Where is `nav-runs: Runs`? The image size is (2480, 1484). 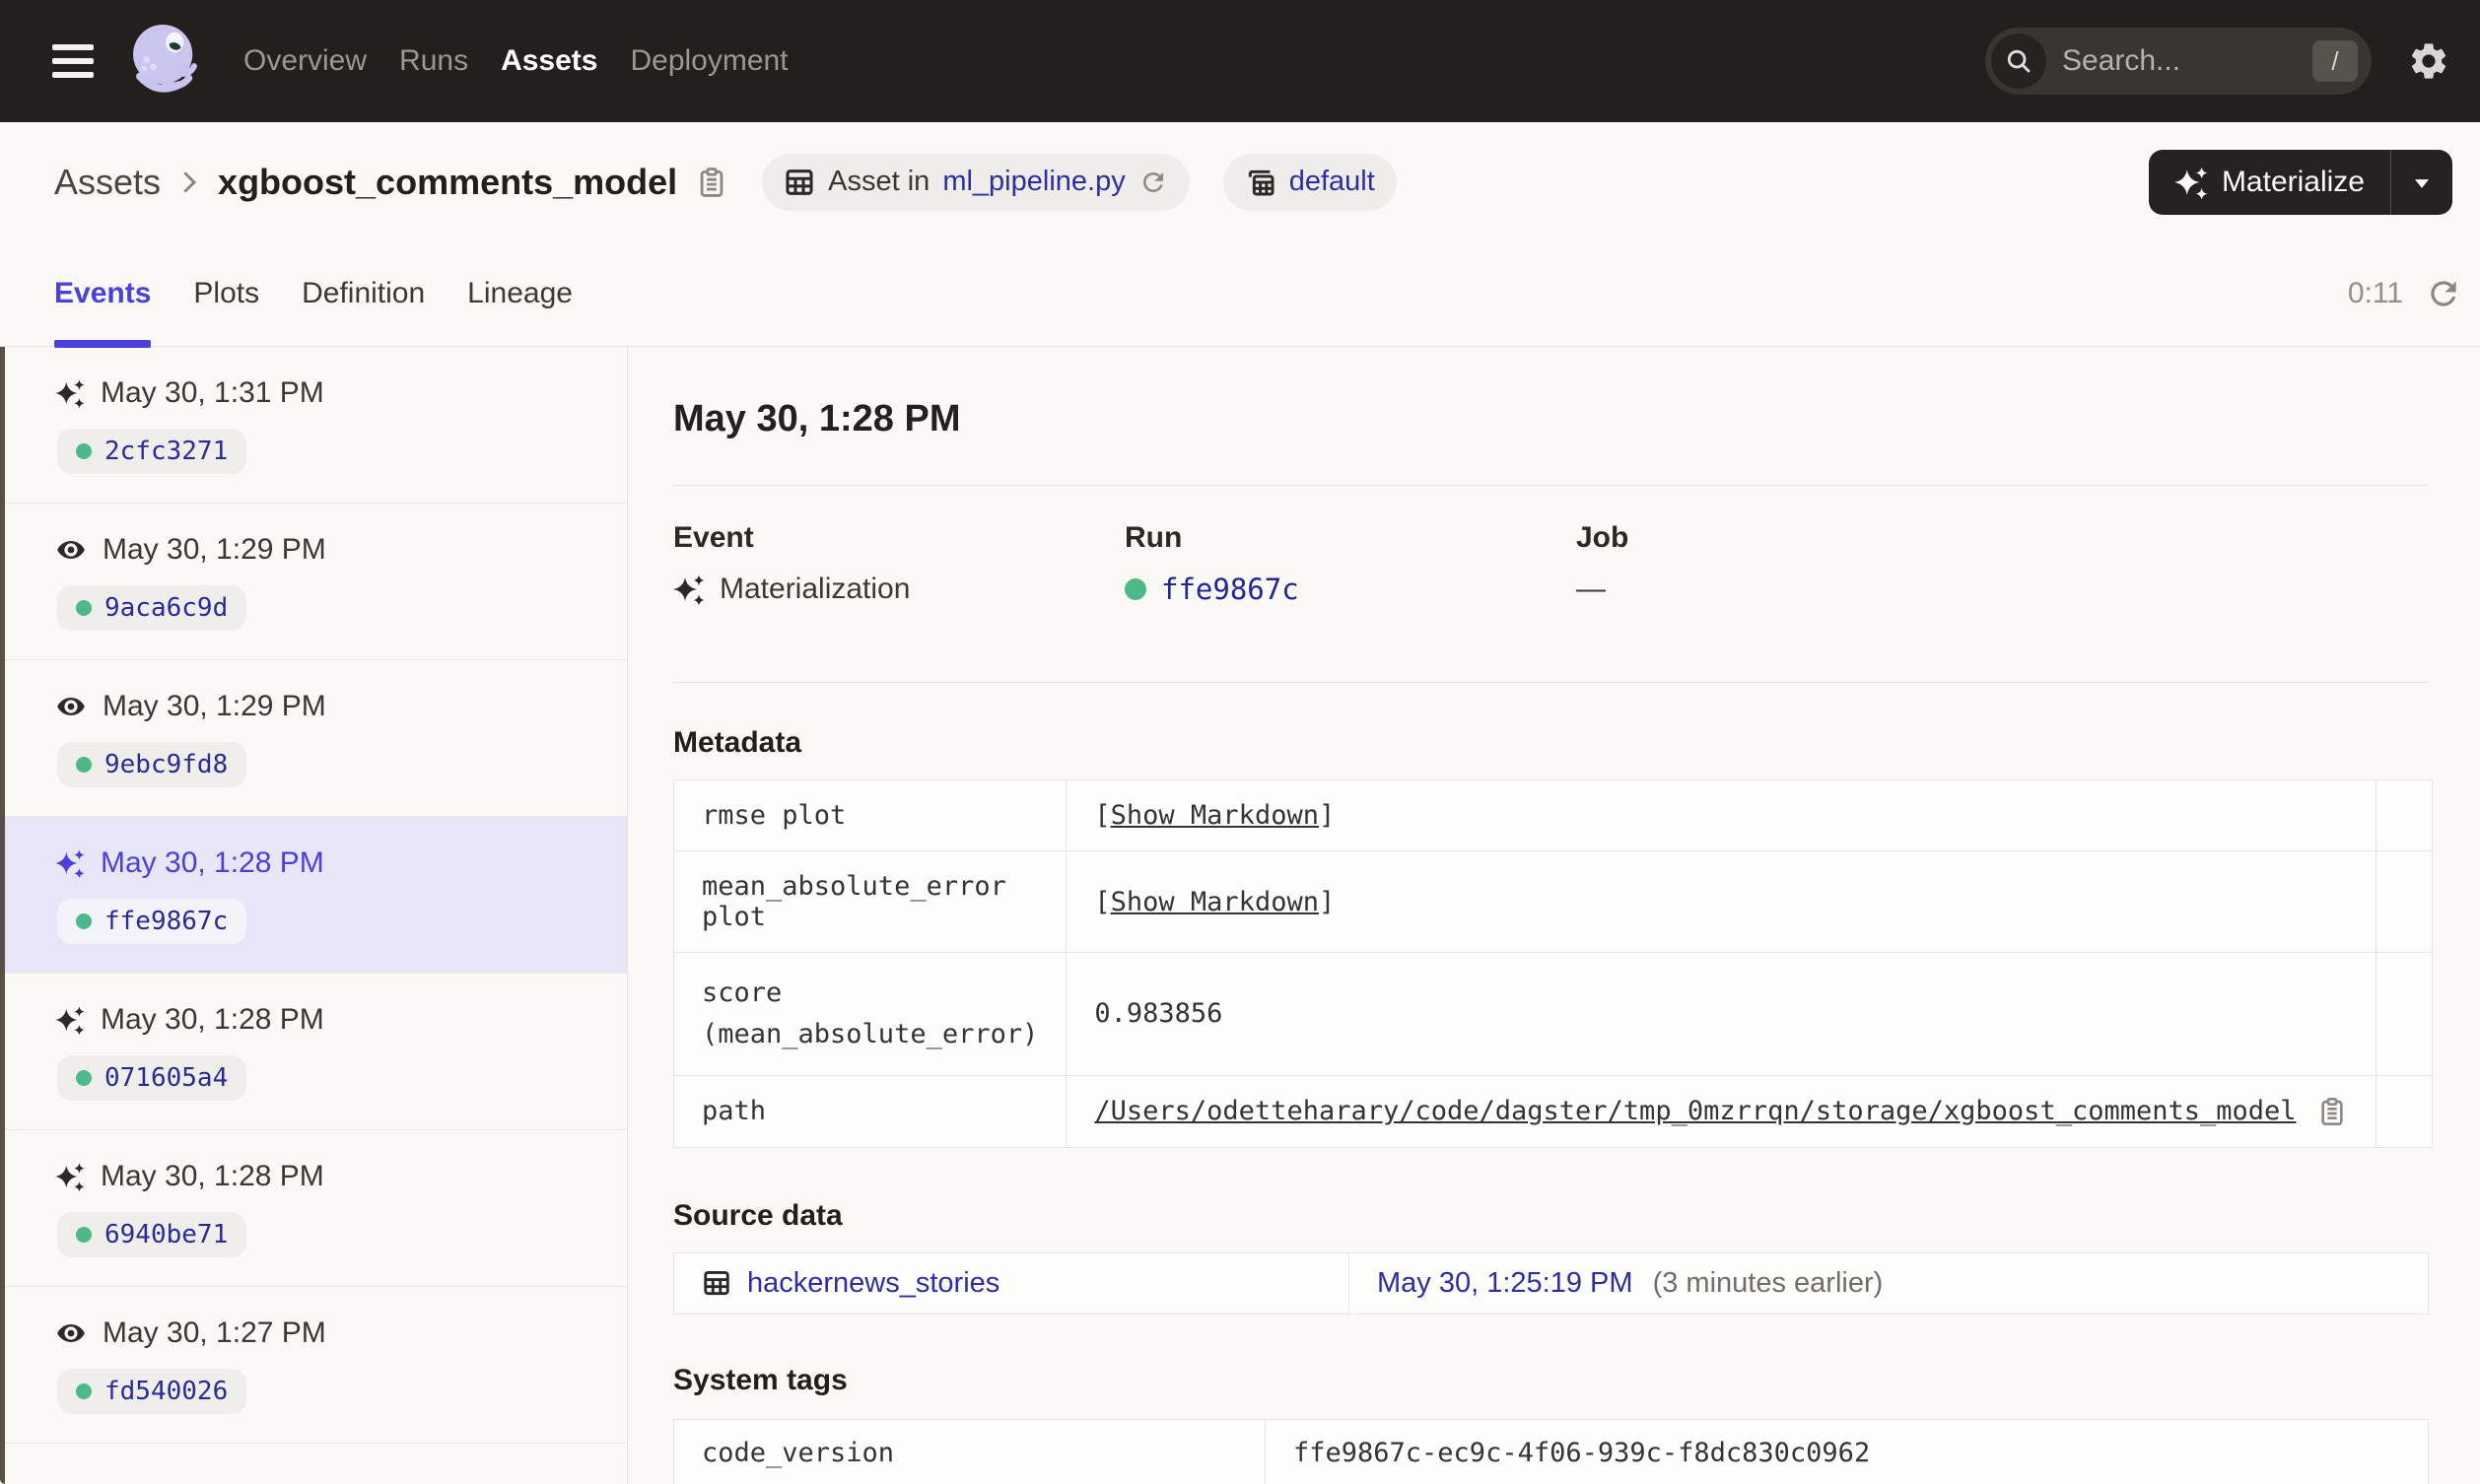 nav-runs: Runs is located at coordinates (433, 61).